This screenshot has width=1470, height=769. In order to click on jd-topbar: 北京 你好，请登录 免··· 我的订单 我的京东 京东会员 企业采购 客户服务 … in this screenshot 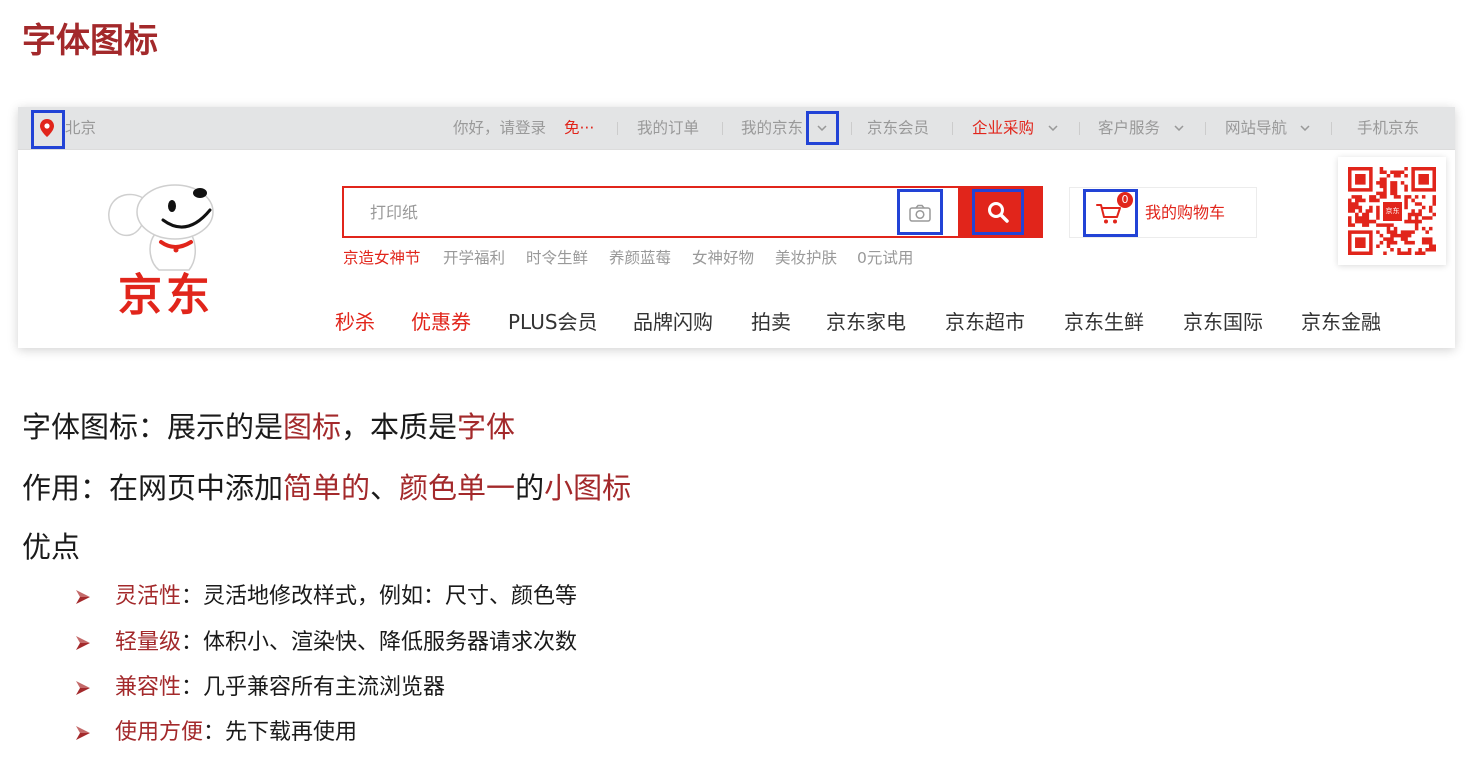, I will do `click(736, 128)`.